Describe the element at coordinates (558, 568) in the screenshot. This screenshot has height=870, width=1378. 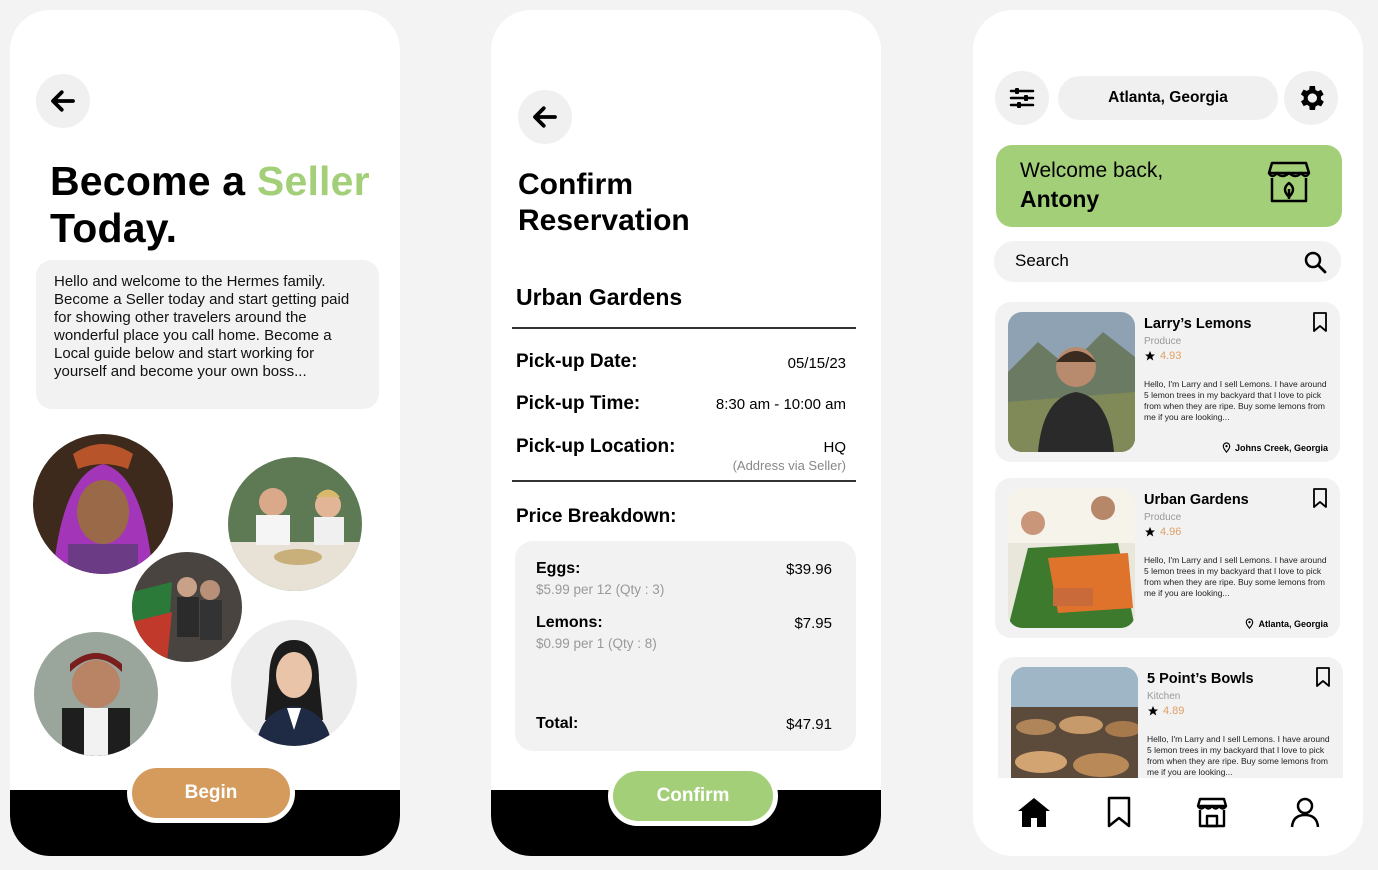
I see `item-name: Eggs:` at that location.